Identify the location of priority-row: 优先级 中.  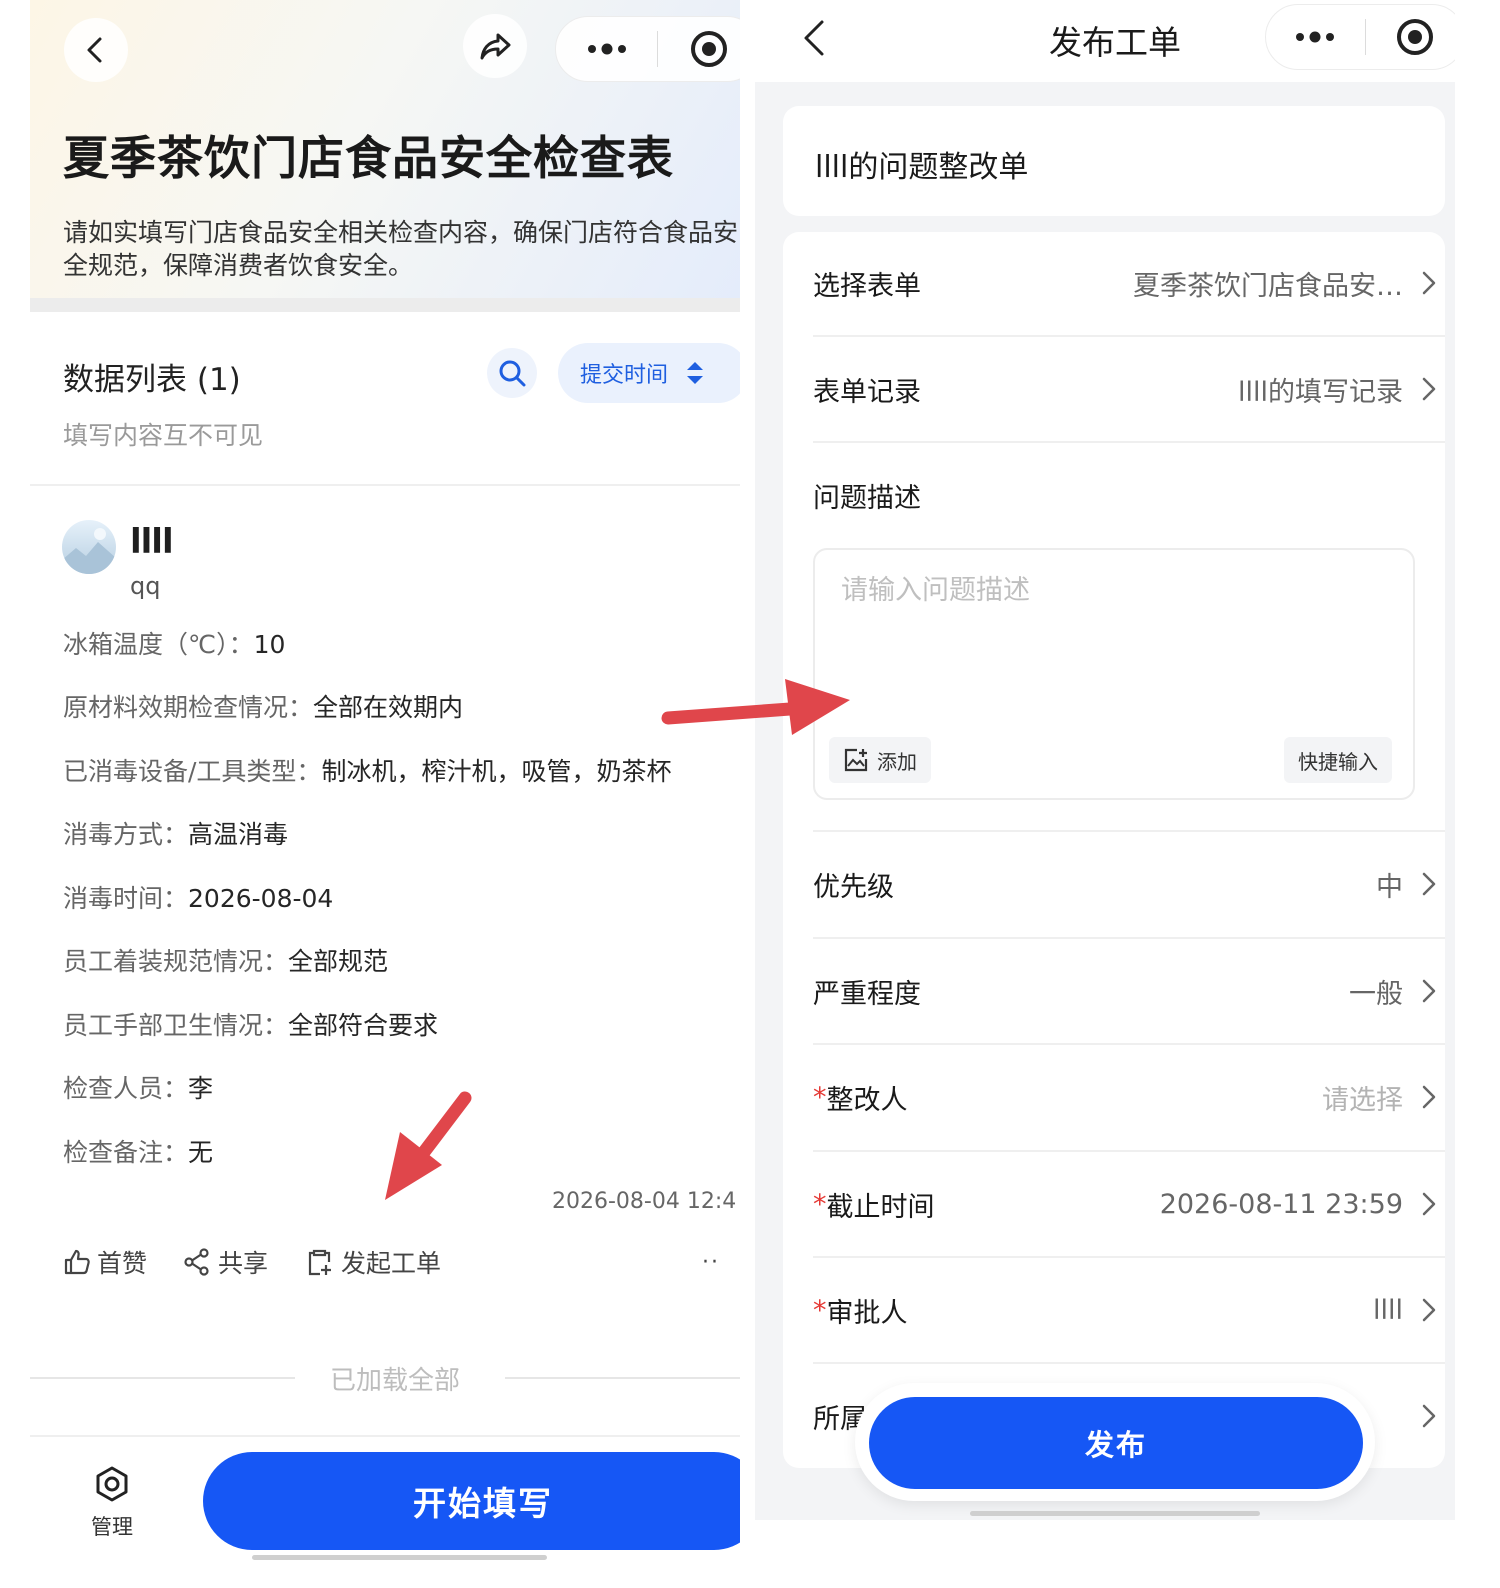
(1128, 884).